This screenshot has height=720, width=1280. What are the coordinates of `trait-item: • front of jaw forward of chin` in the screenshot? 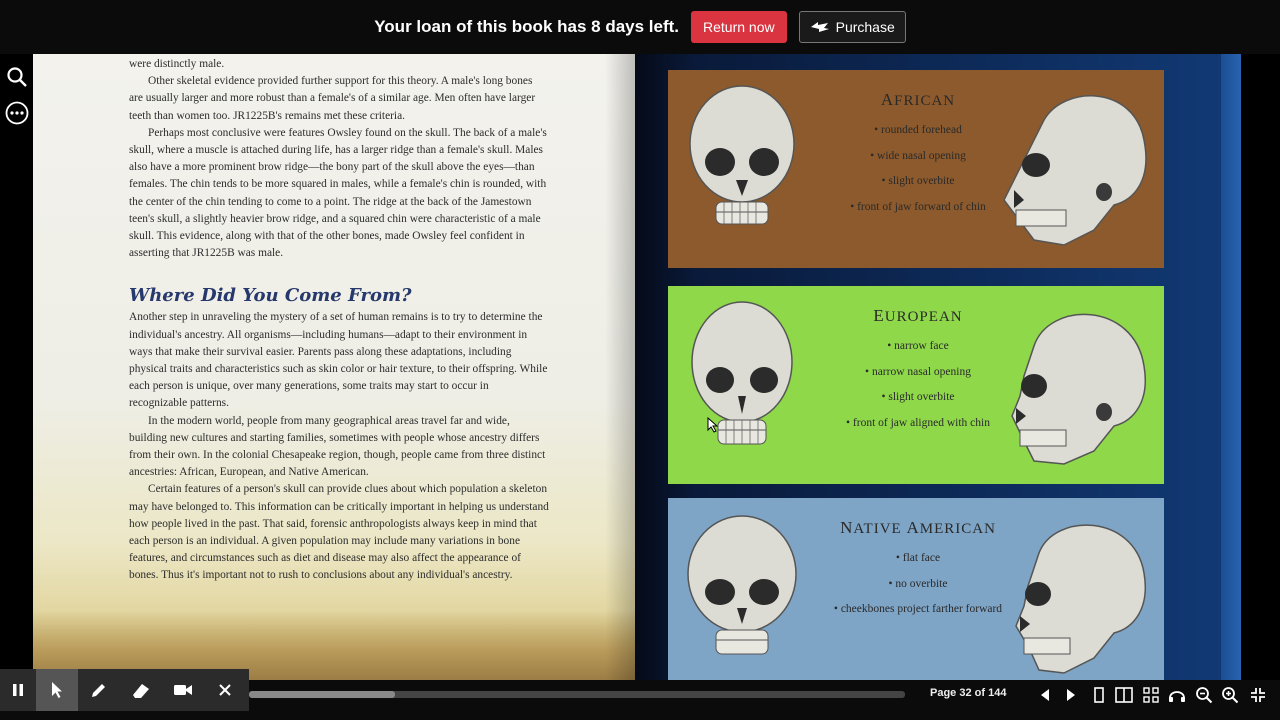 It's located at (918, 206).